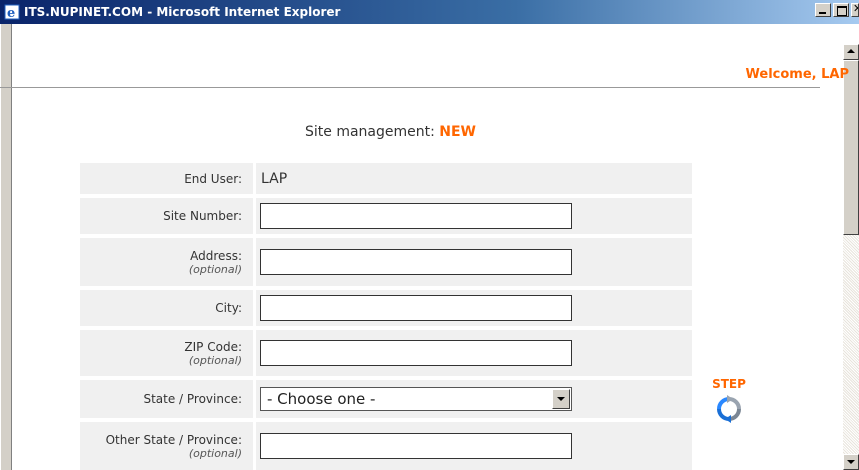 The height and width of the screenshot is (470, 859). I want to click on form-row-address: Address: (optional), so click(386, 262).